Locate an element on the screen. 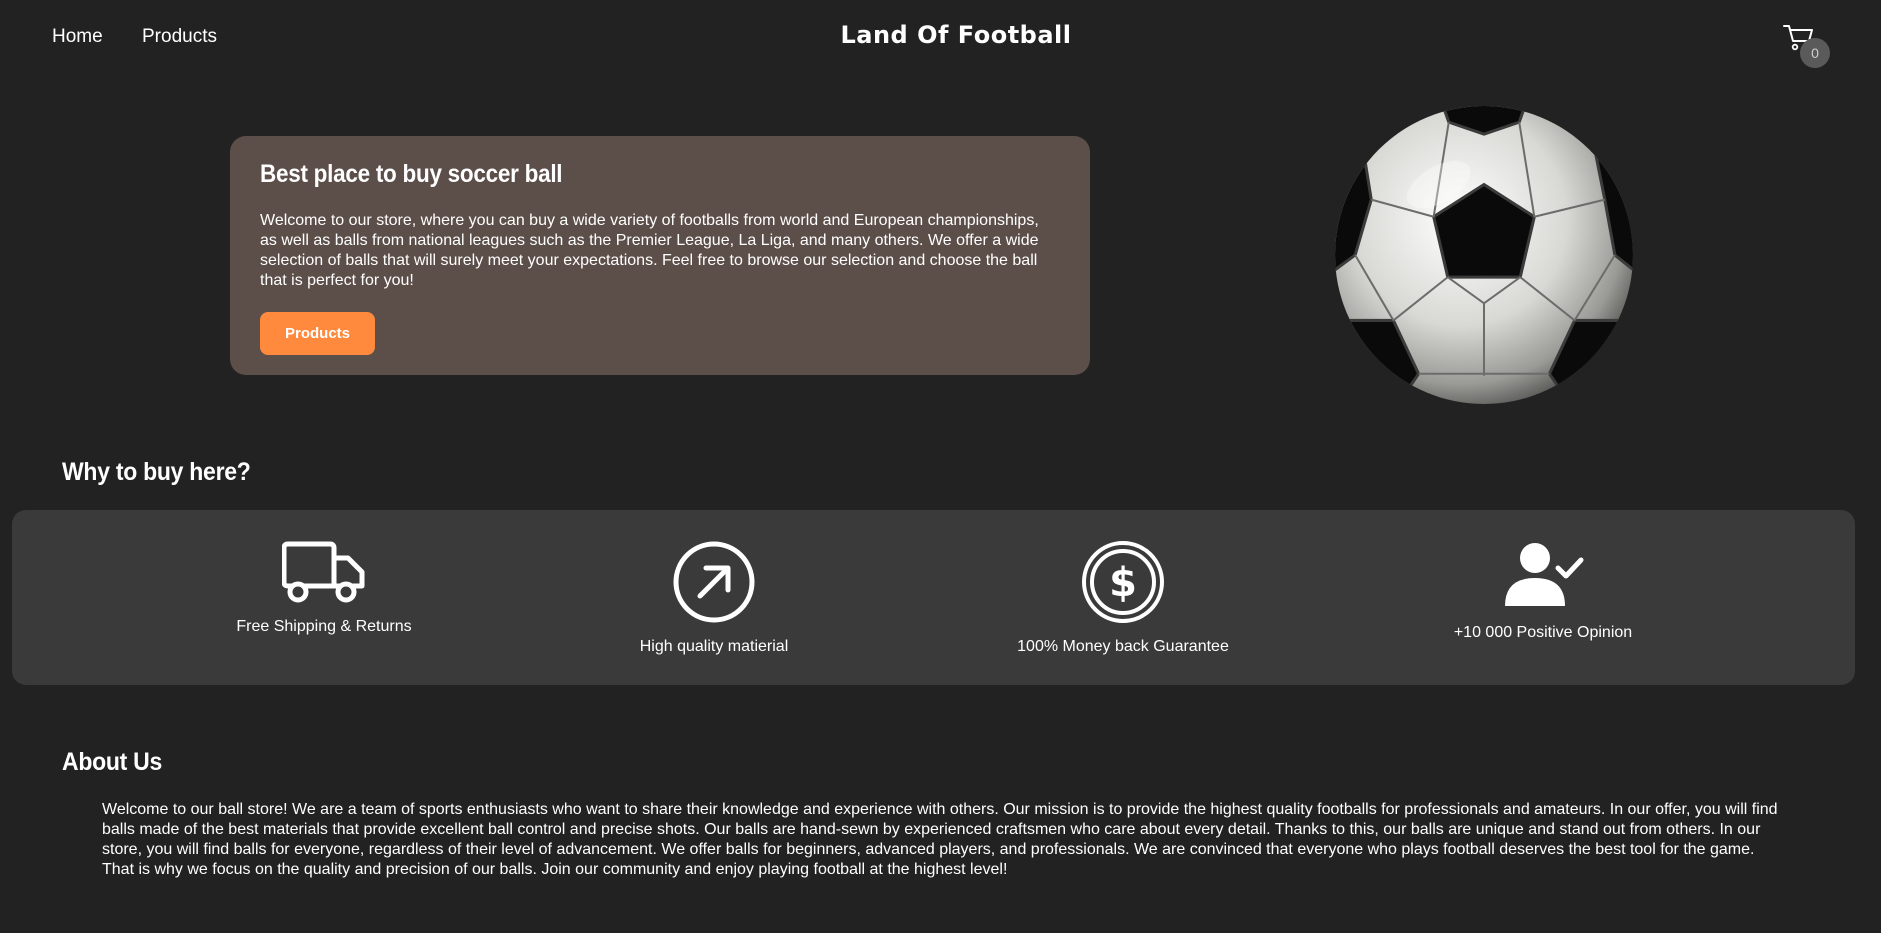 This screenshot has height=933, width=1881. site-header: Home Products Land Of Football 0 is located at coordinates (940, 38).